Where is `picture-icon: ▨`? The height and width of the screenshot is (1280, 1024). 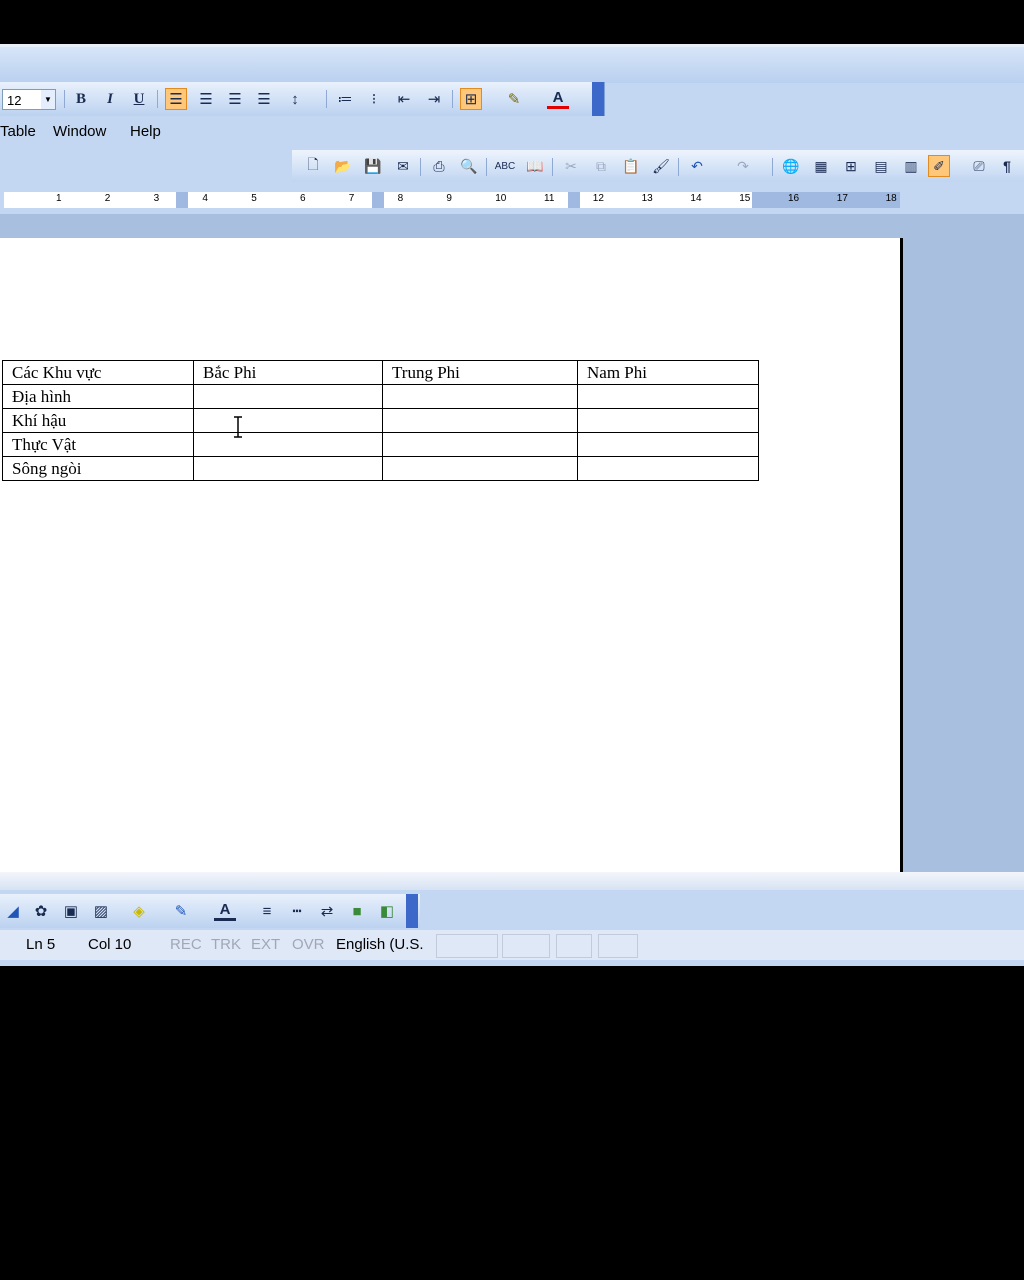 picture-icon: ▨ is located at coordinates (101, 911).